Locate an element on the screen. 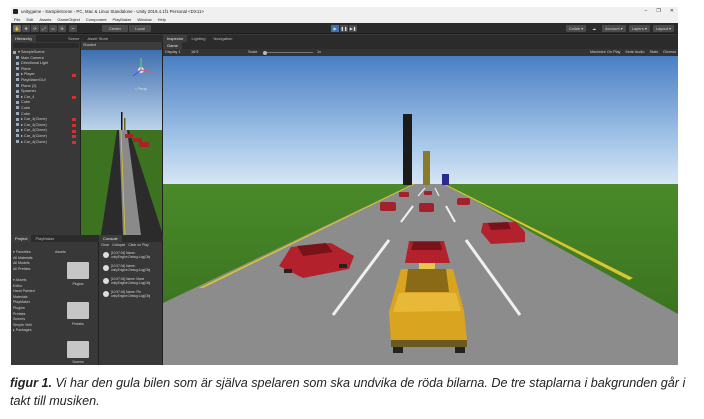 Image resolution: width=704 pixels, height=419 pixels. cloud-icon: ☁ is located at coordinates (594, 28).